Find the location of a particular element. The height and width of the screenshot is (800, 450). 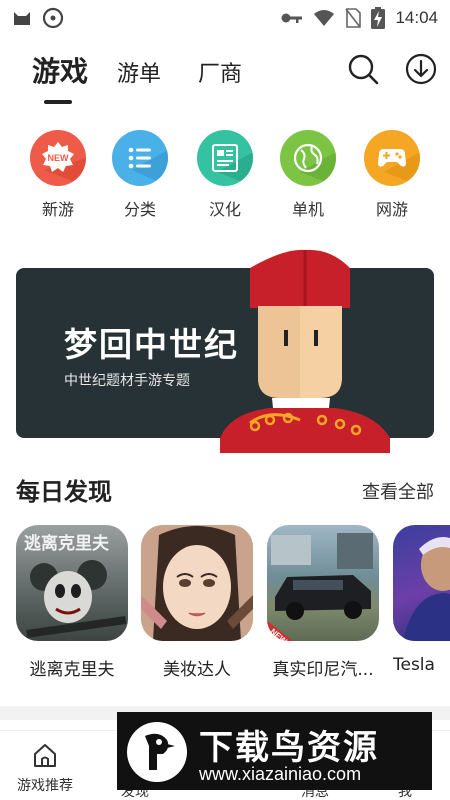

category-label: 单机 is located at coordinates (307, 209).